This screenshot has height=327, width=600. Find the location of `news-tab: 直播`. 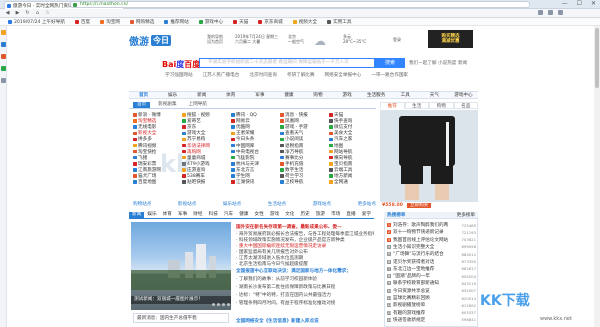

news-tab: 直播 is located at coordinates (350, 215).